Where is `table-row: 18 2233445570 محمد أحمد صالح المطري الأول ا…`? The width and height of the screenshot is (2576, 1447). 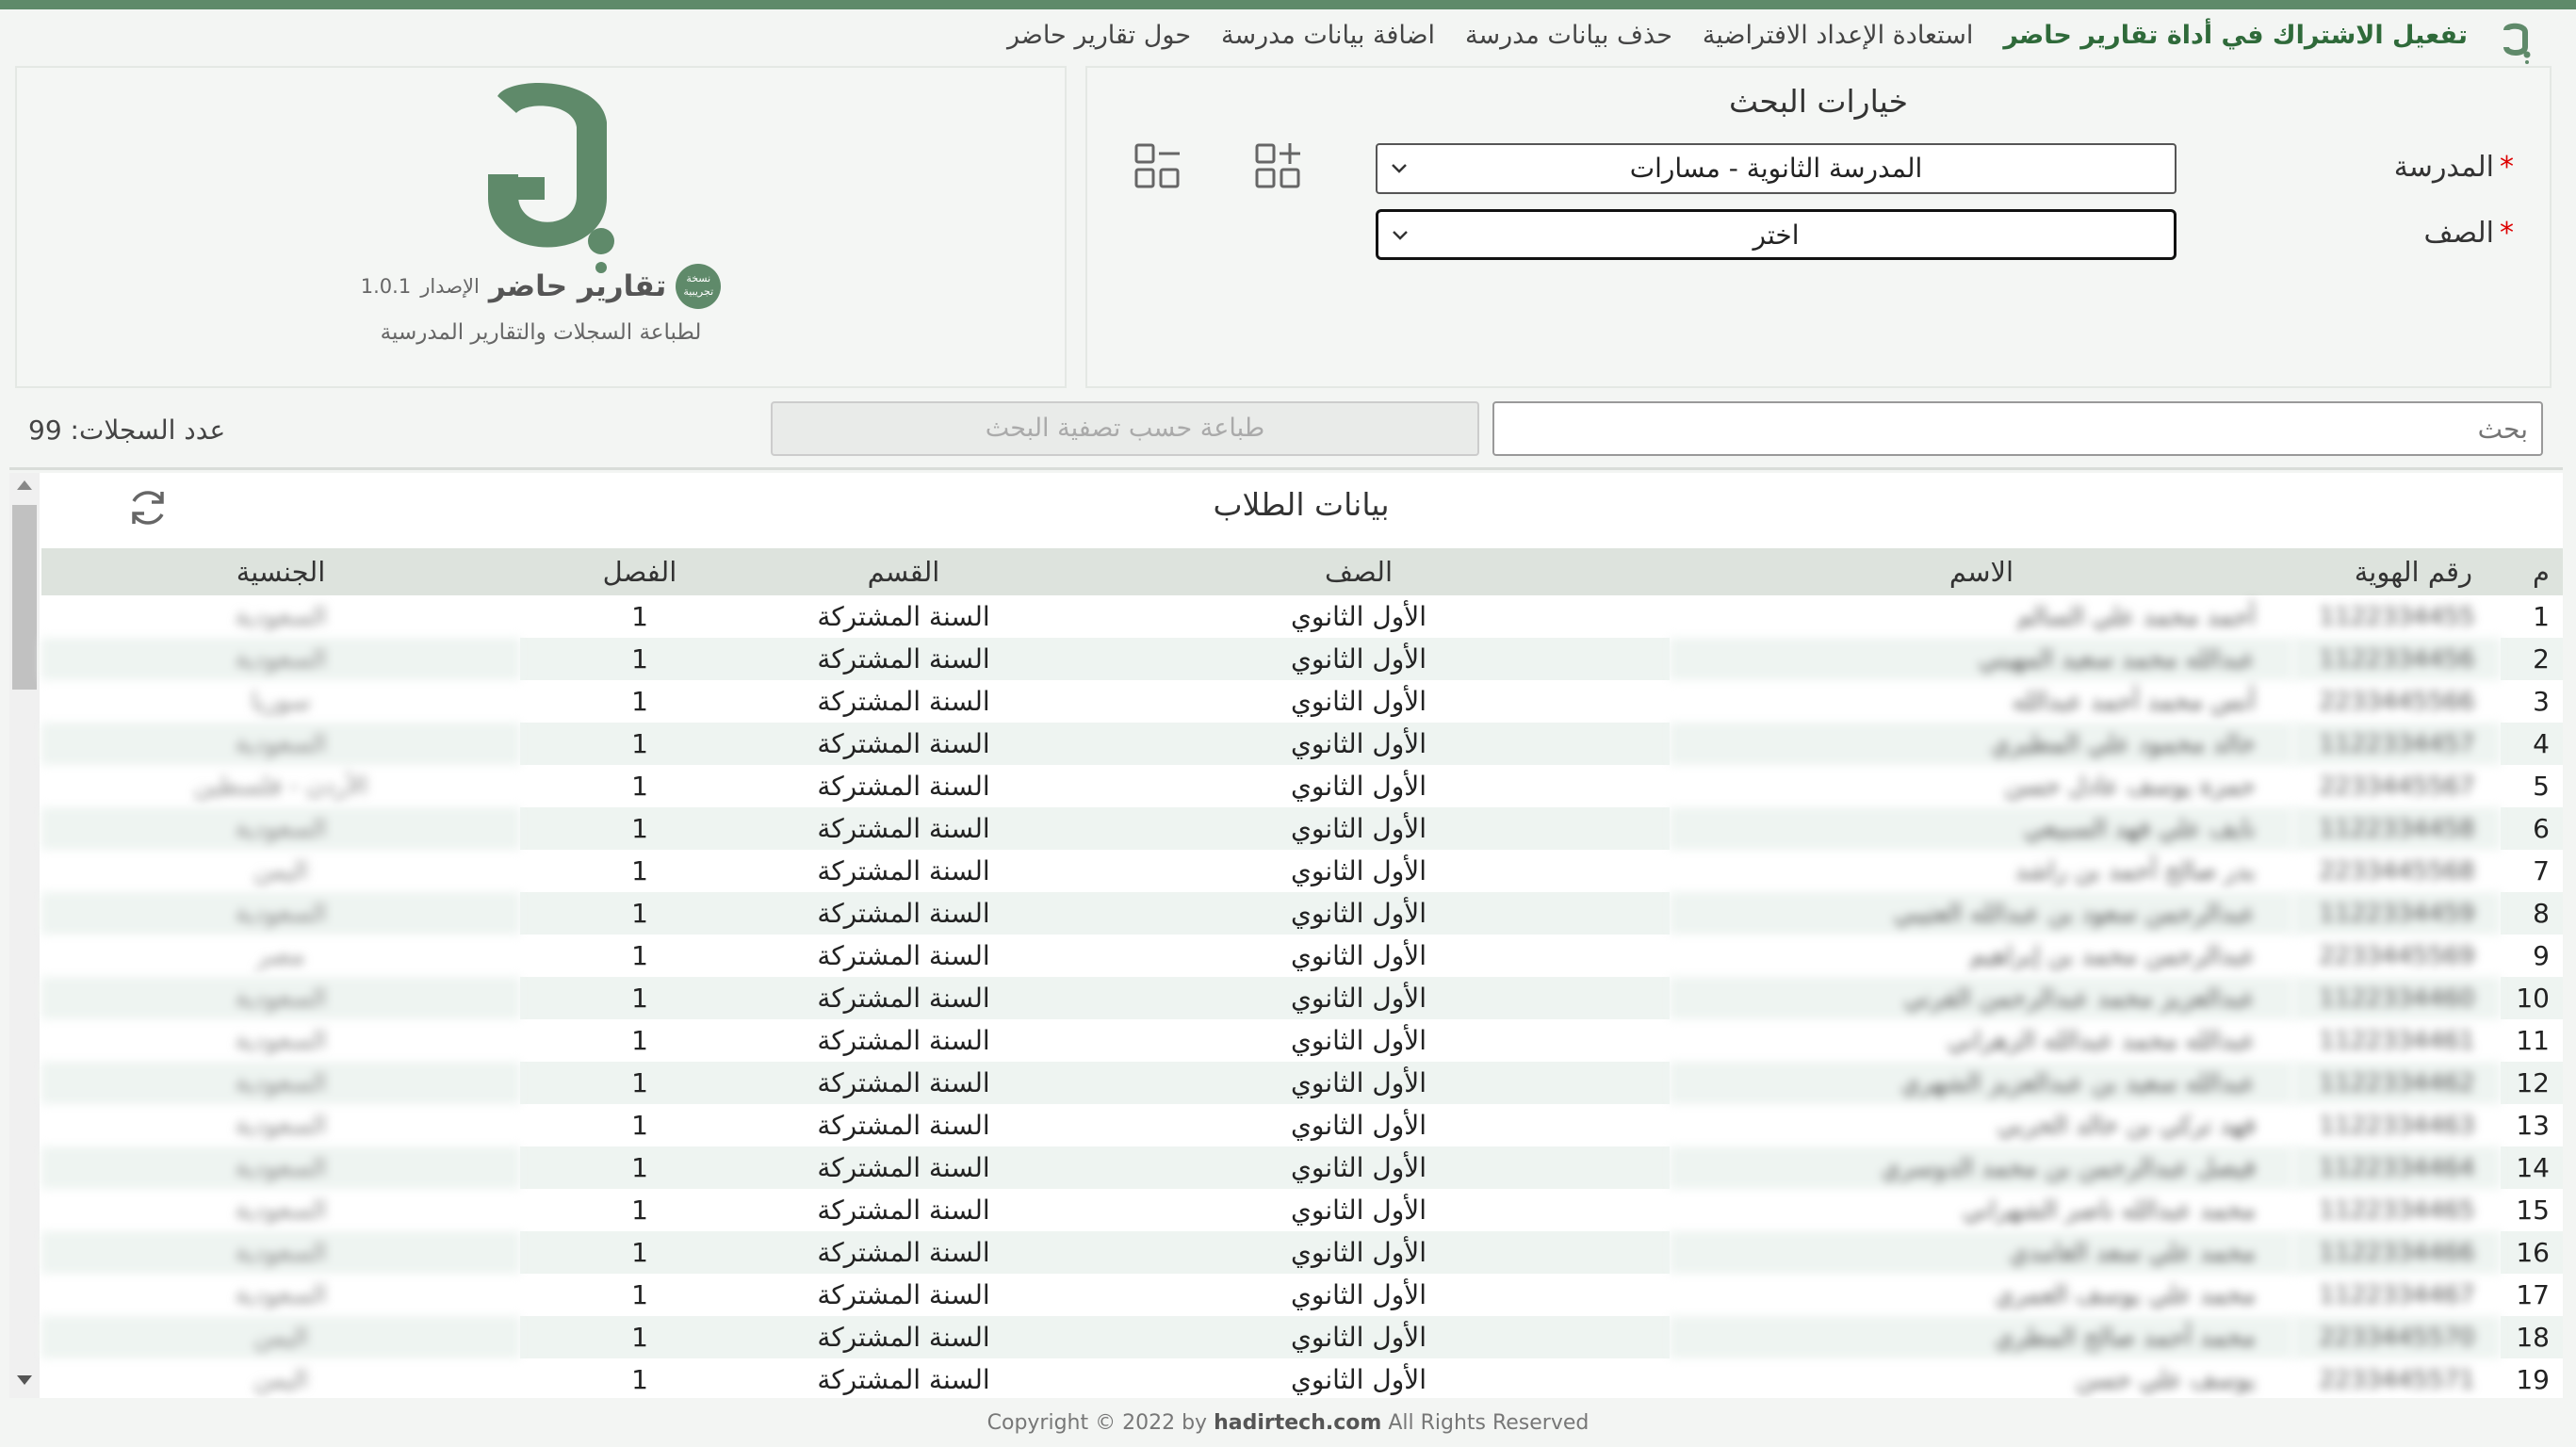
table-row: 18 2233445570 محمد أحمد صالح المطري الأول ا… is located at coordinates (1302, 1337).